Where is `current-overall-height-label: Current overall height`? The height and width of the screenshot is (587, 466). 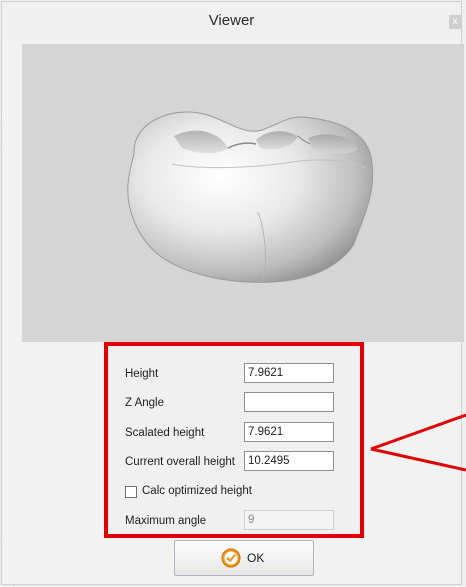 current-overall-height-label: Current overall height is located at coordinates (180, 462).